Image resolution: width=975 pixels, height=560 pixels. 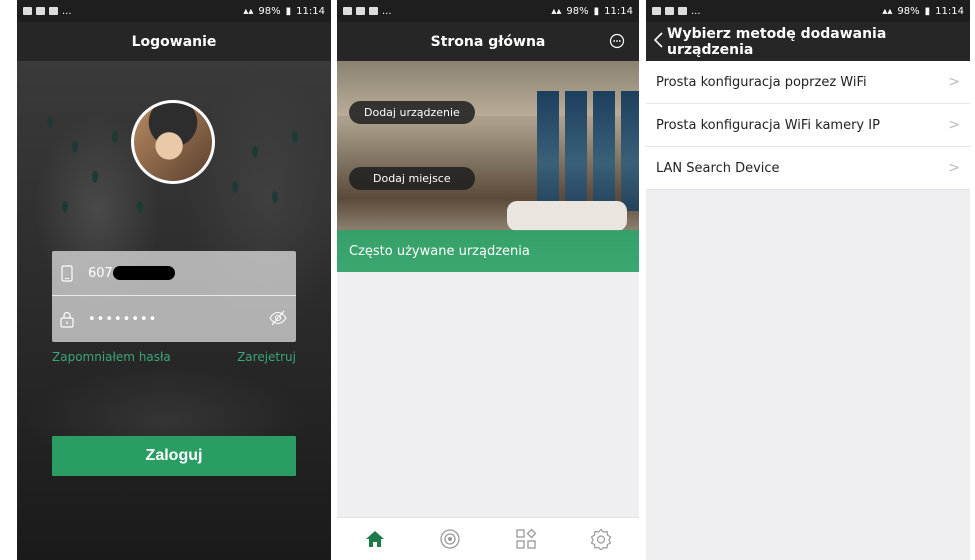 I want to click on list-item-label: LAN Search Device, so click(x=718, y=168).